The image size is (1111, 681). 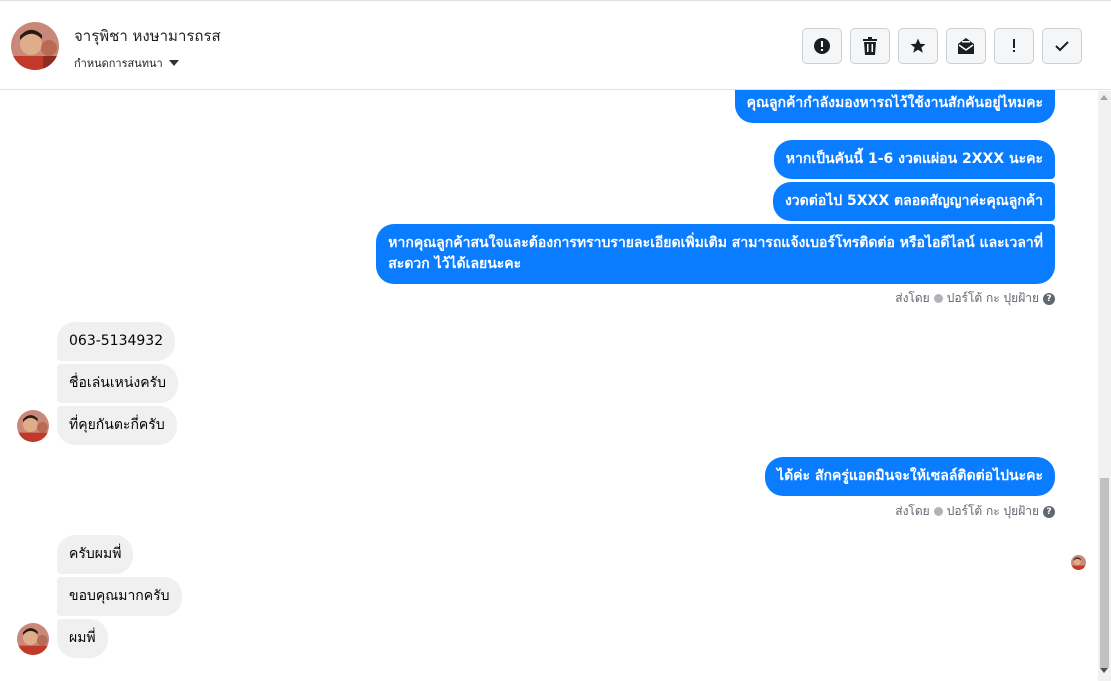 I want to click on conversation-settings-label: กำหนดการสนทนา, so click(x=118, y=63).